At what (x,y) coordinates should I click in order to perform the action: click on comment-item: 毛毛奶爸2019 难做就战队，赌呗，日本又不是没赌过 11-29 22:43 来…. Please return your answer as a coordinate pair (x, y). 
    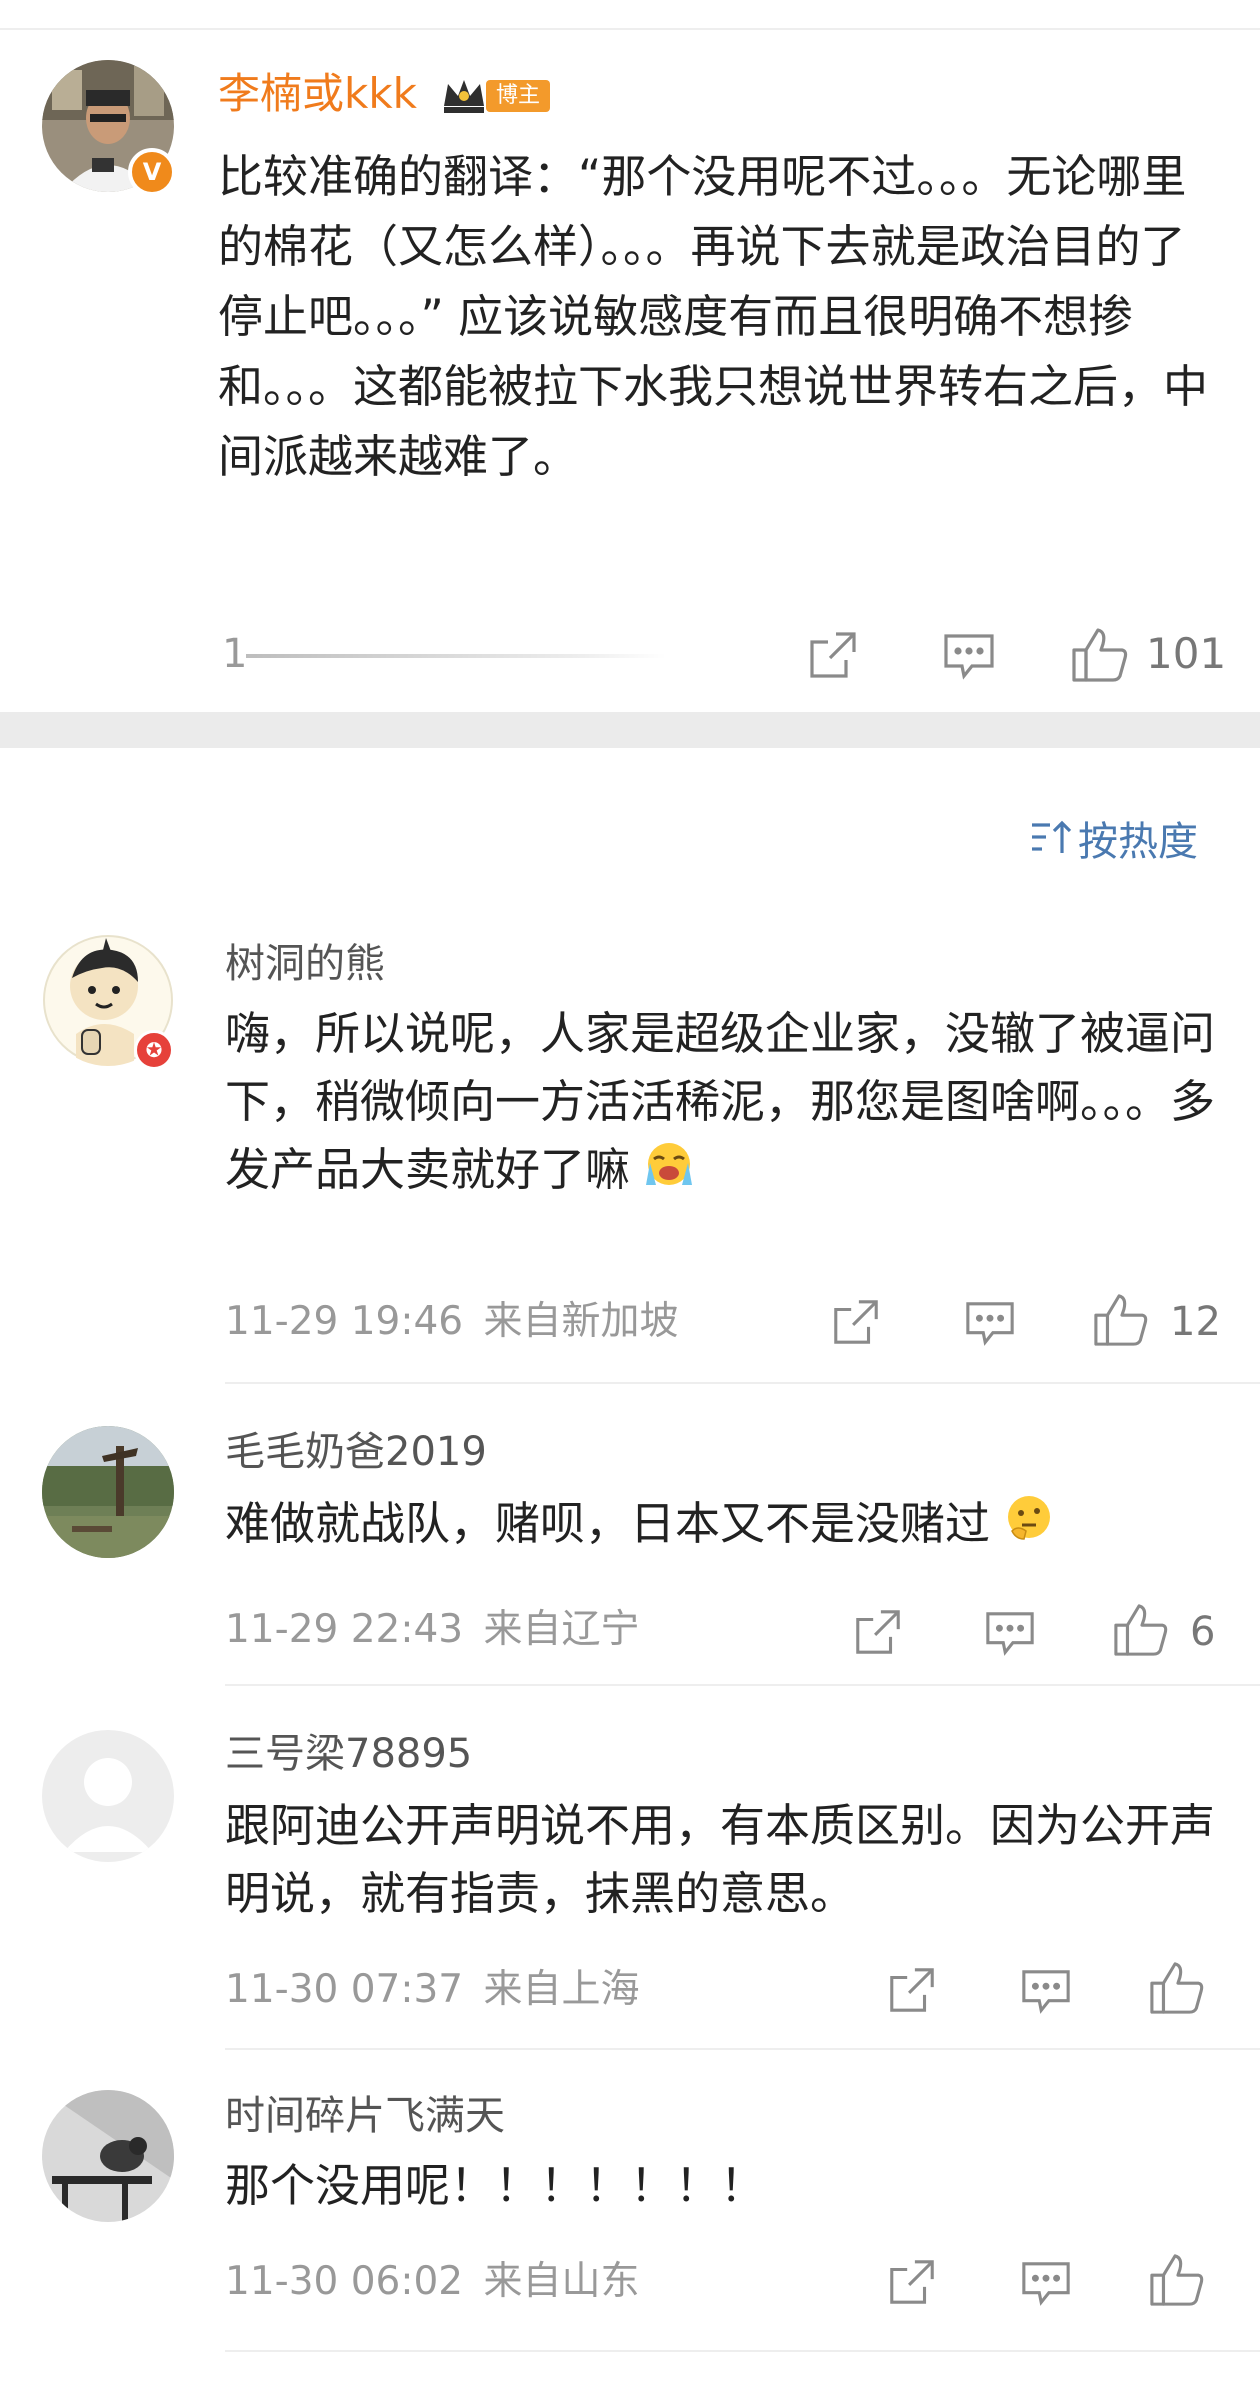
    Looking at the image, I should click on (630, 1555).